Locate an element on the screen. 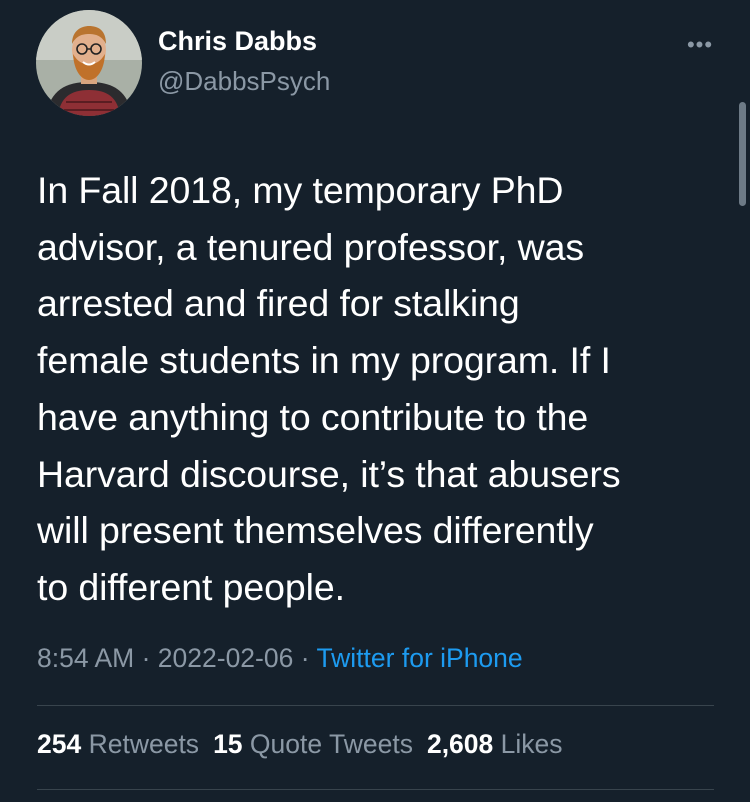 This screenshot has width=750, height=802. tweet-text-line: advisor, a tenured professor, was is located at coordinates (311, 246).